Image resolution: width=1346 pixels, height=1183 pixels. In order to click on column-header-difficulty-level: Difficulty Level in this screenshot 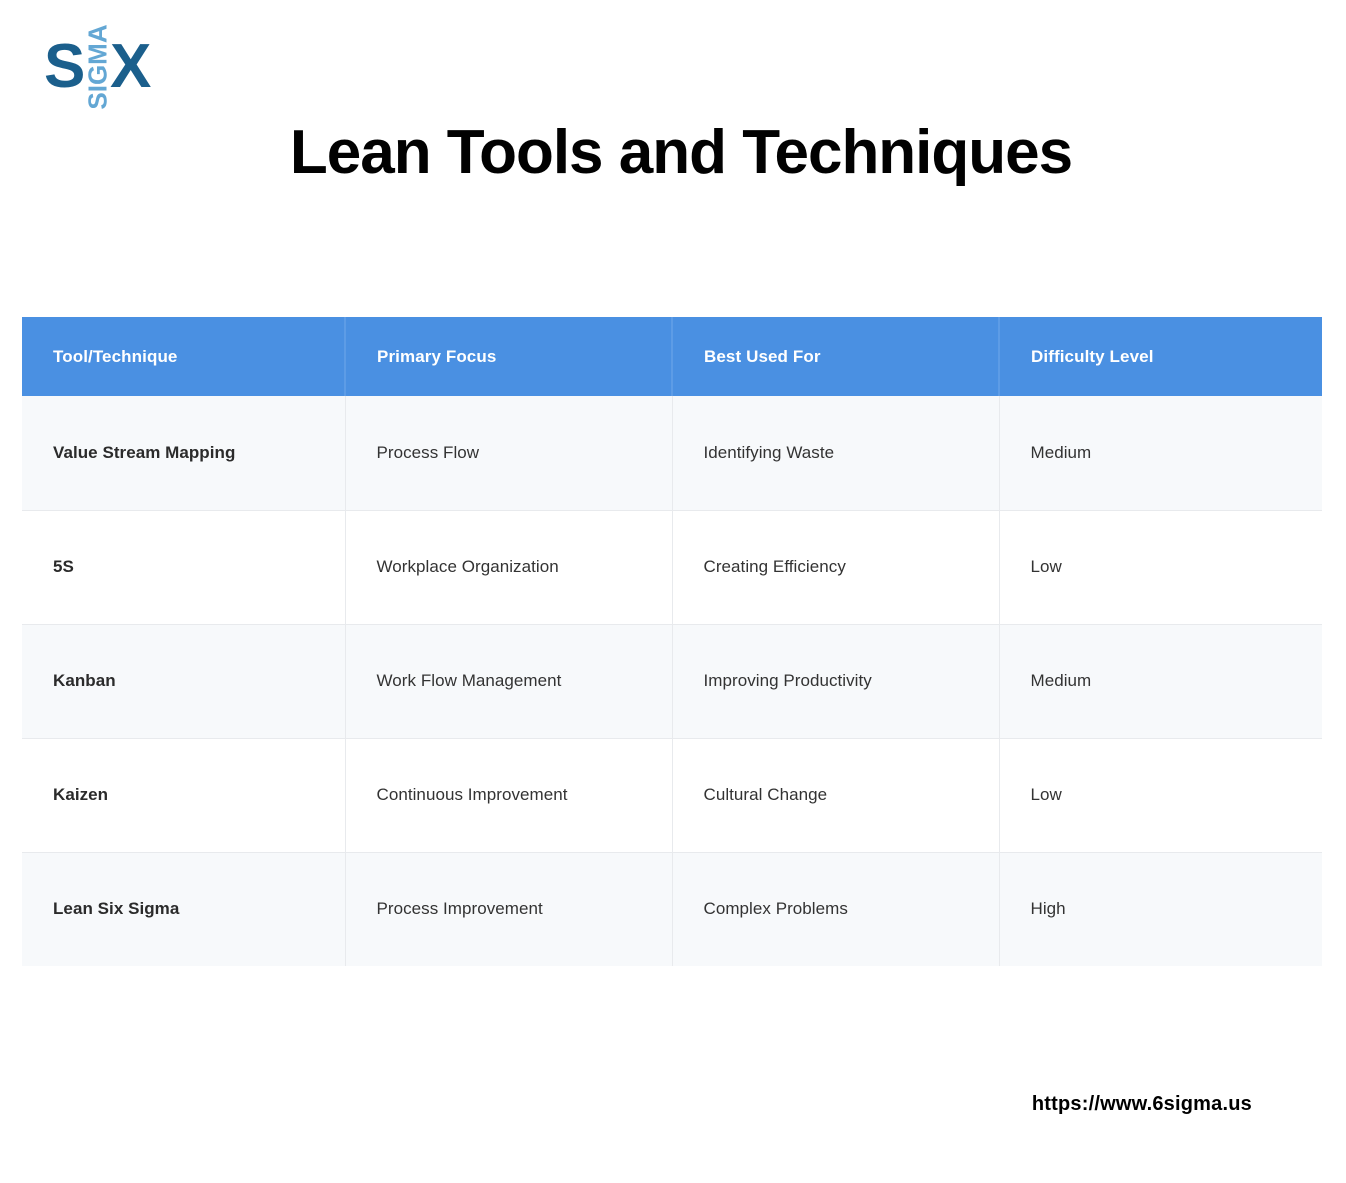, I will do `click(1160, 356)`.